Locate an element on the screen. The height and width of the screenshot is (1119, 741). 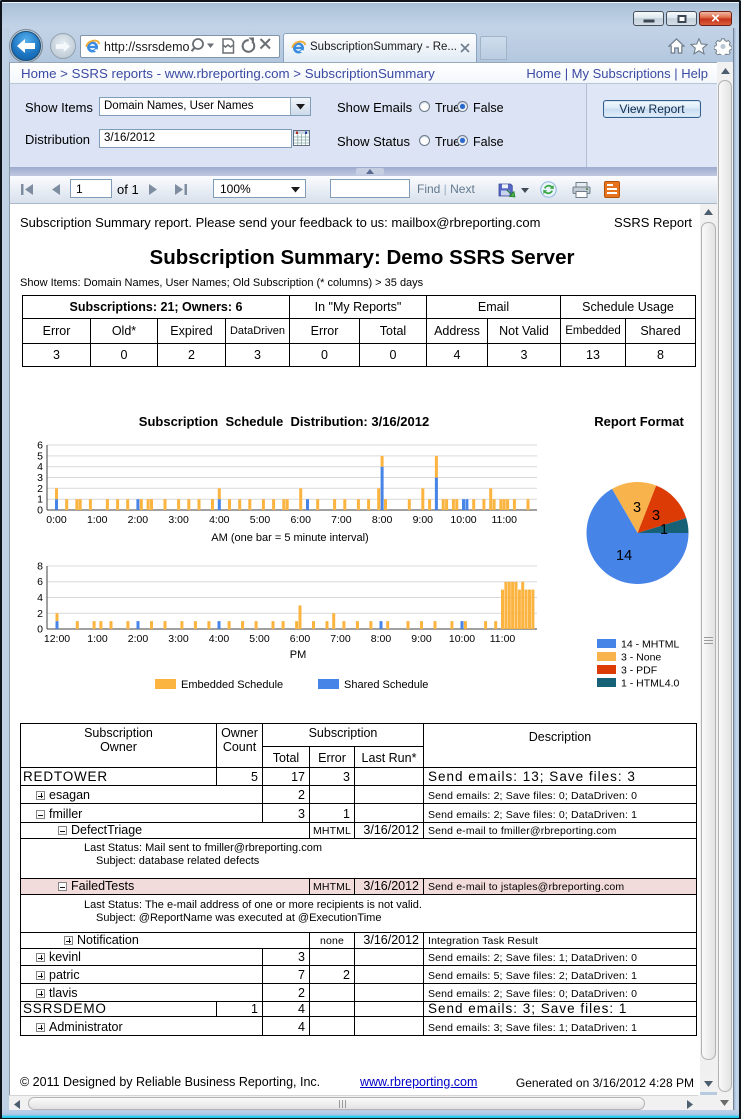
svg-text: 1 - HTML4.0 is located at coordinates (650, 684).